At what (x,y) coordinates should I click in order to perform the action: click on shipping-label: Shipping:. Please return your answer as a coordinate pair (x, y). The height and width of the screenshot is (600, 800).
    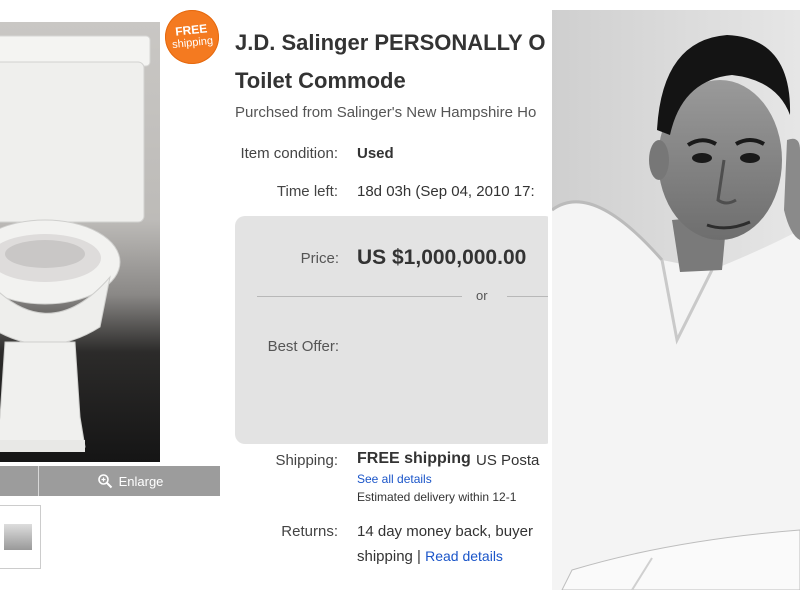
    Looking at the image, I should click on (306, 460).